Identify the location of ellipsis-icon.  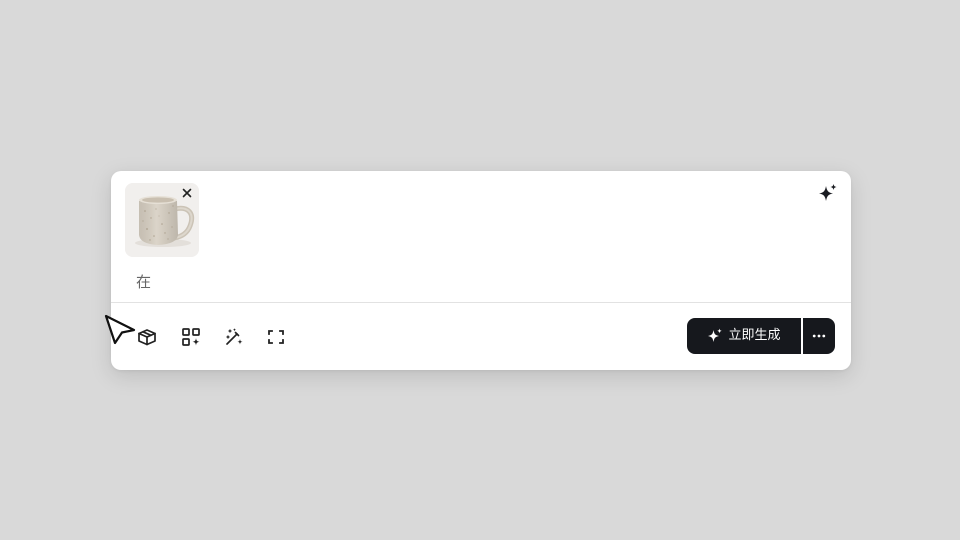
(819, 336).